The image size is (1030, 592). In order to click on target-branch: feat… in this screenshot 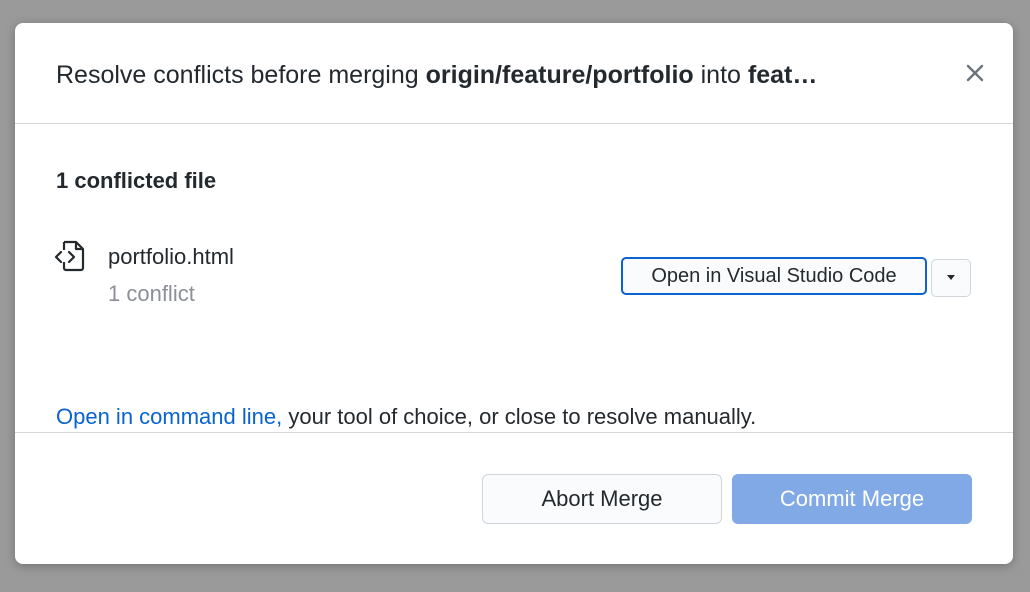, I will do `click(782, 75)`.